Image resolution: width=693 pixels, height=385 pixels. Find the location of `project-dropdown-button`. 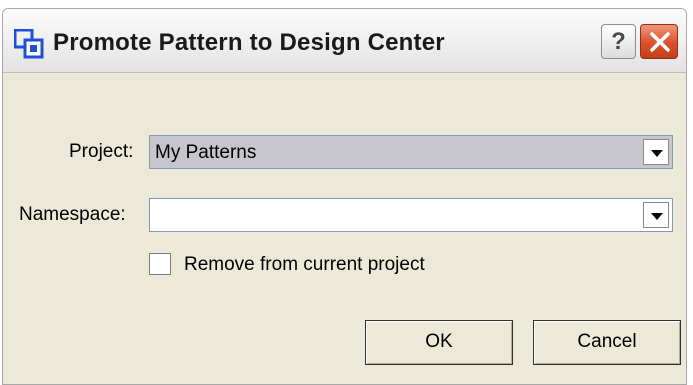

project-dropdown-button is located at coordinates (656, 152).